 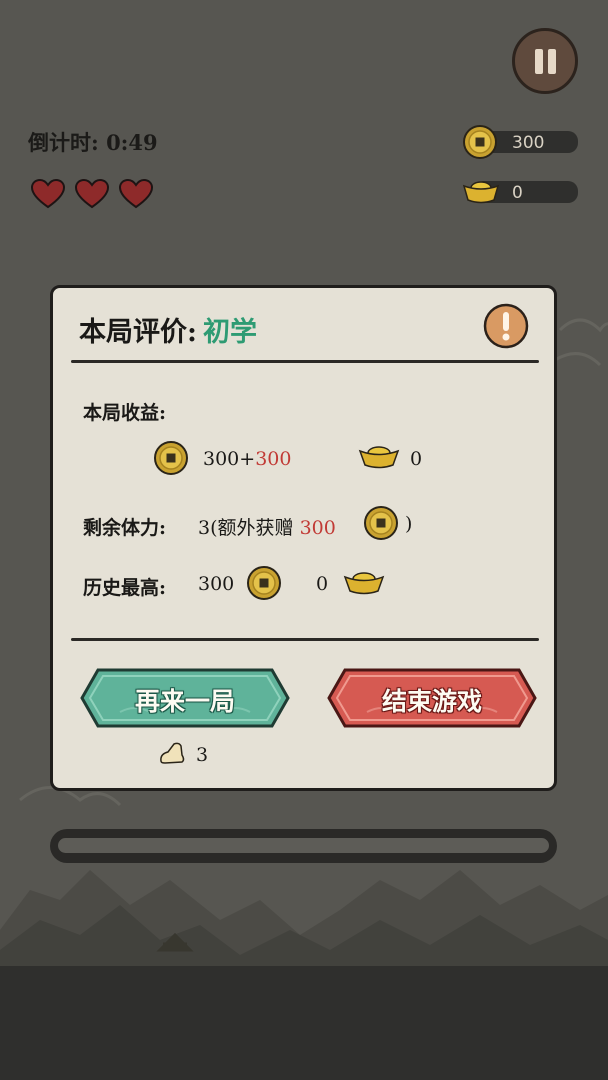 I want to click on info-icon, so click(x=506, y=326).